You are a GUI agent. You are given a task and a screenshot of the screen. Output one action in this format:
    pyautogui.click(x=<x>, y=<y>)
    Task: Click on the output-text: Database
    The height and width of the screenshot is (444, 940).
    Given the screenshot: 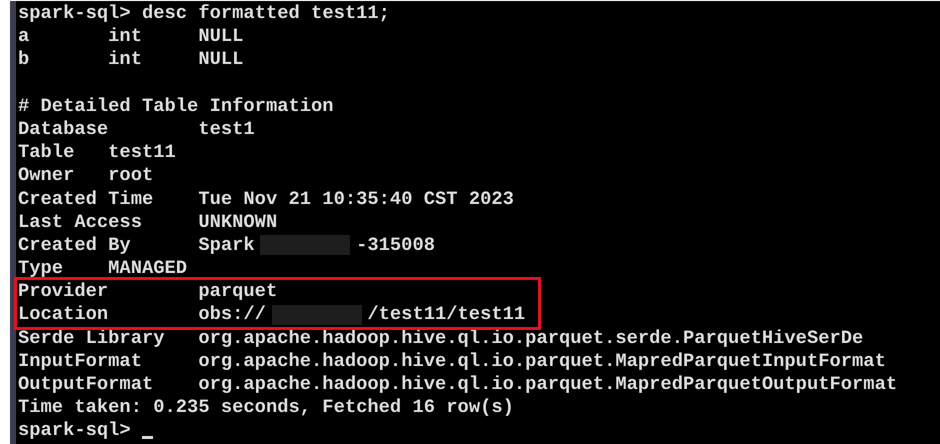 What is the action you would take?
    pyautogui.click(x=63, y=129)
    